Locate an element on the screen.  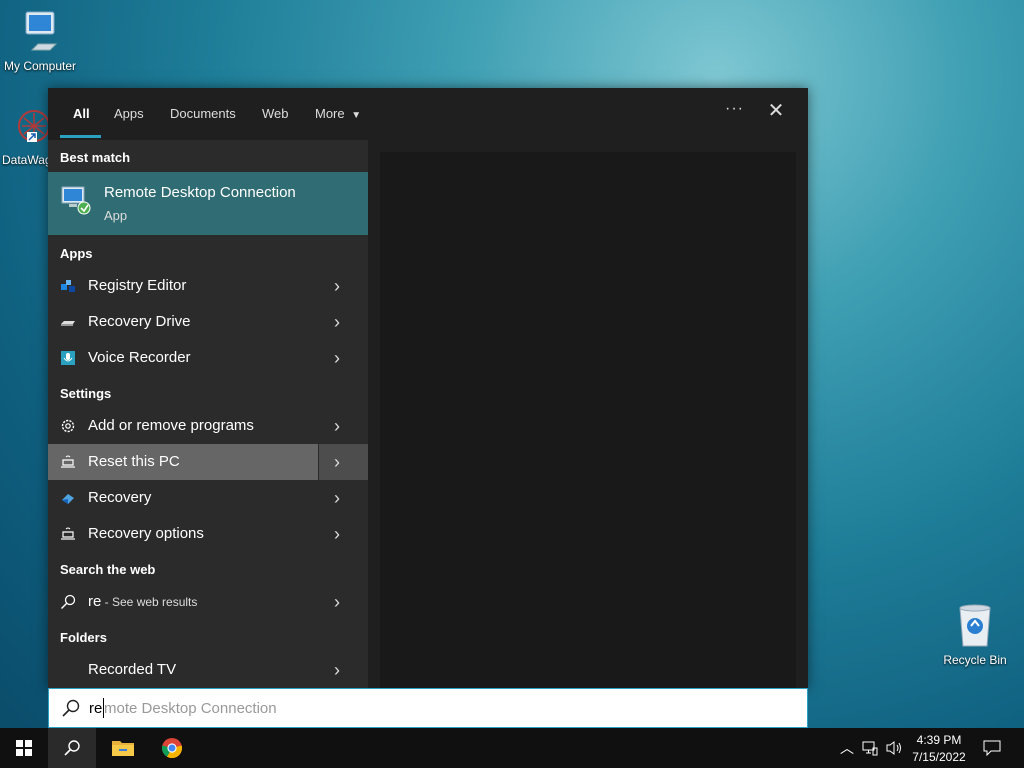
web-result-label: re - See web results is located at coordinates (142, 601).